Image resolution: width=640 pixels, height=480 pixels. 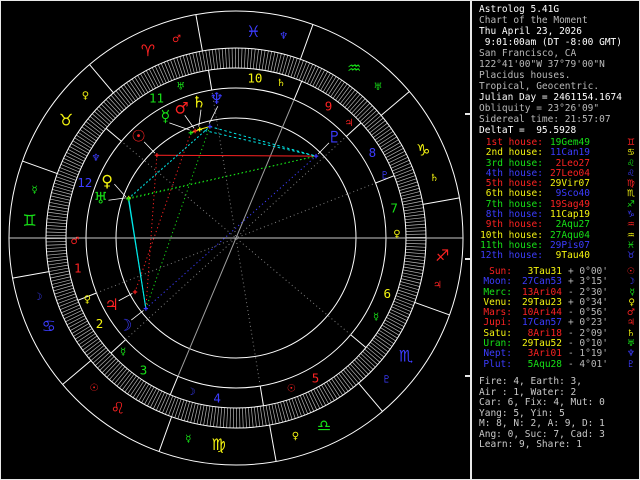 I want to click on wheel-house-ruler-icon: ♆, so click(x=95, y=158).